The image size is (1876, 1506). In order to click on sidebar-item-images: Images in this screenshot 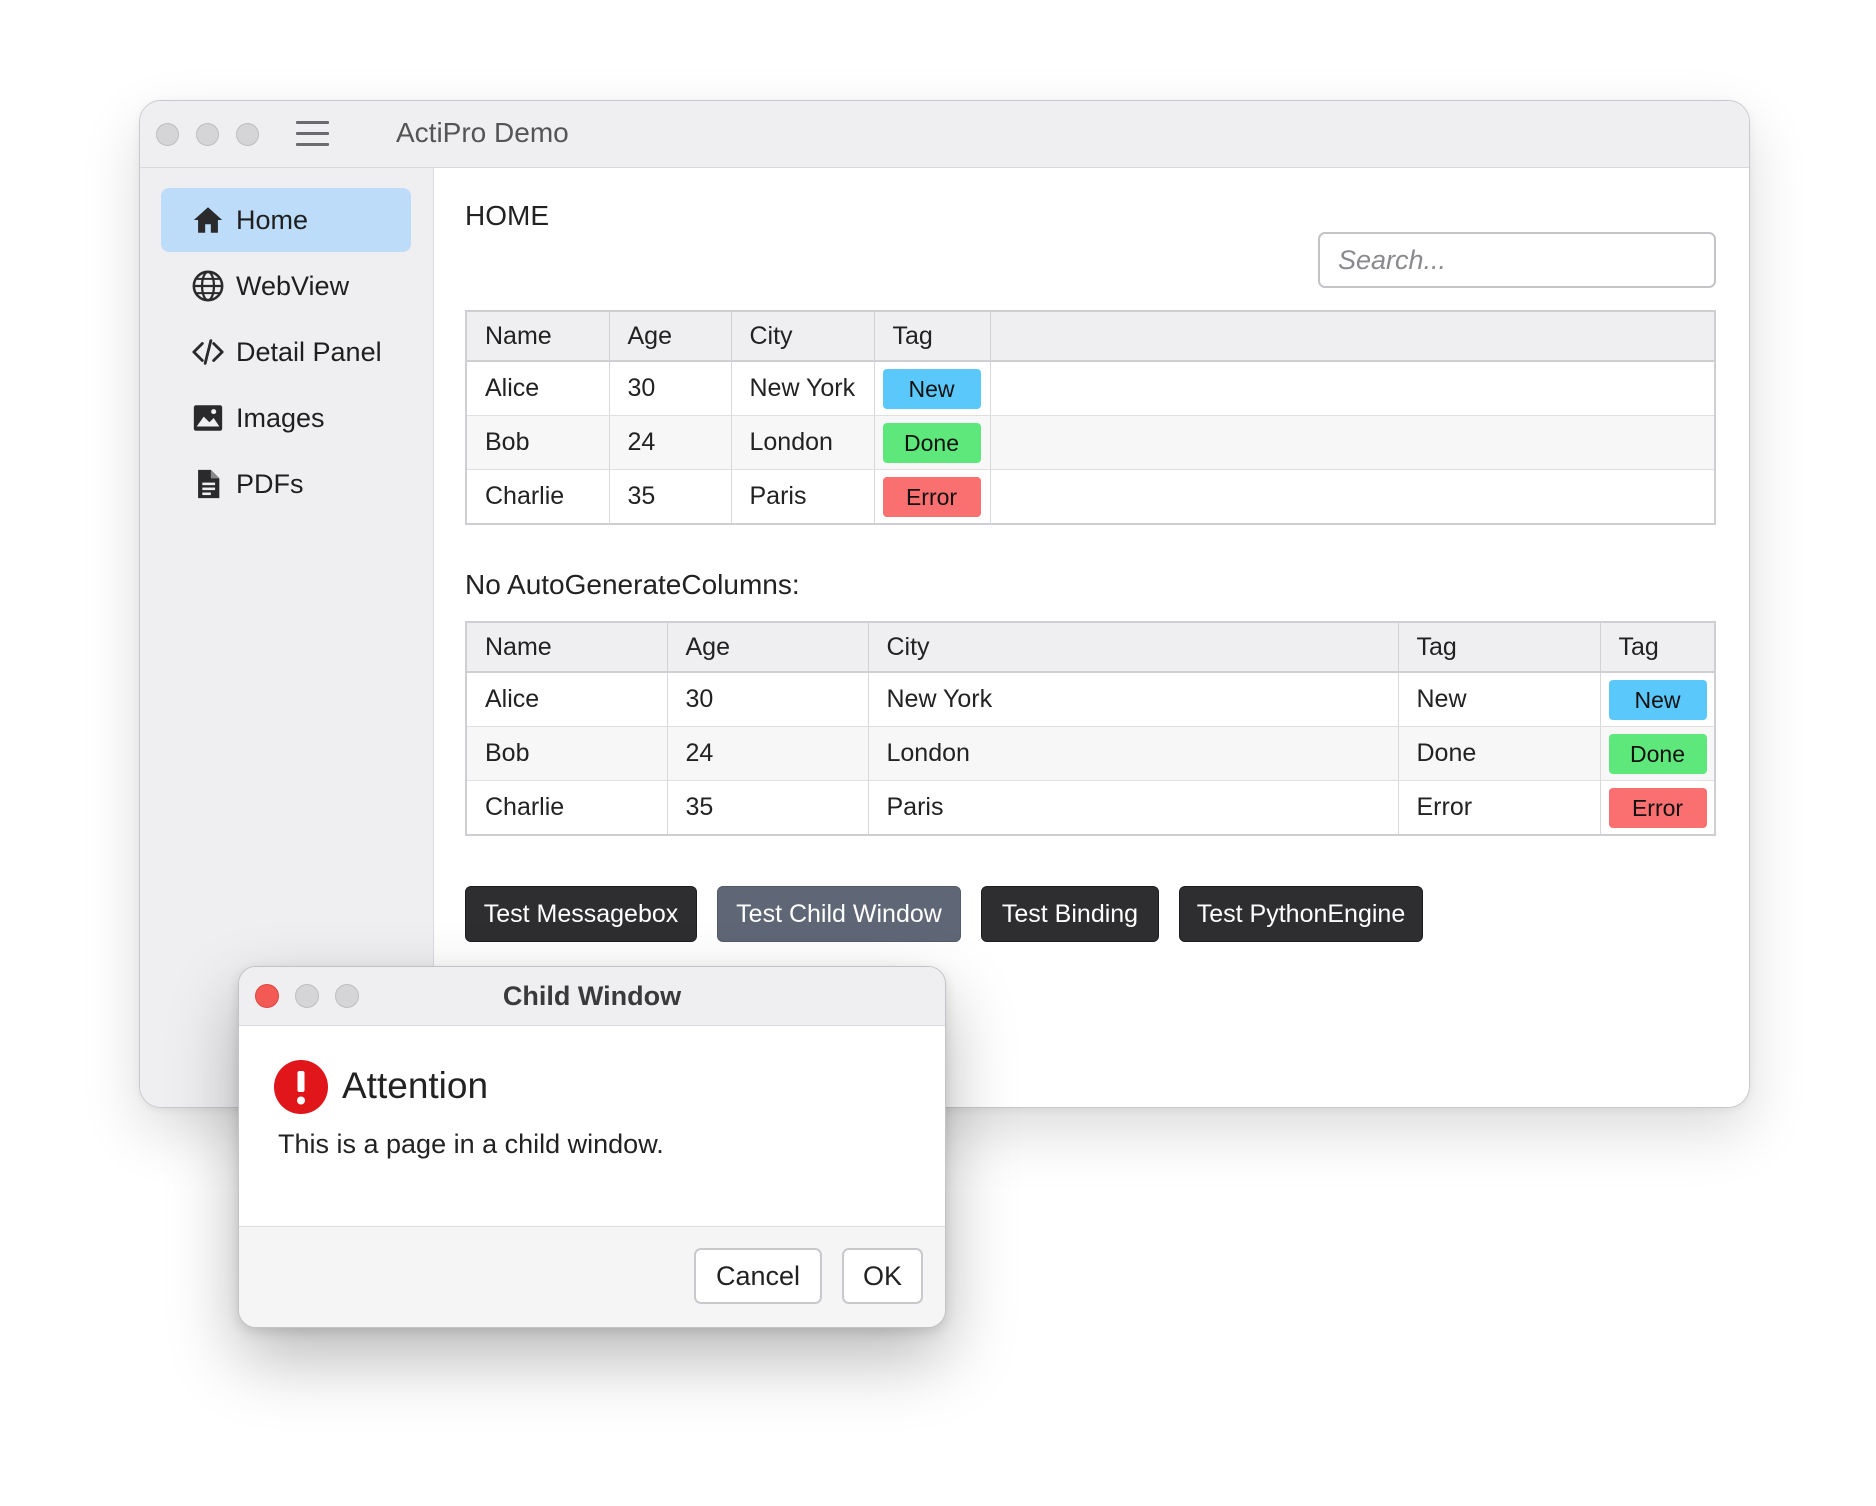, I will do `click(286, 418)`.